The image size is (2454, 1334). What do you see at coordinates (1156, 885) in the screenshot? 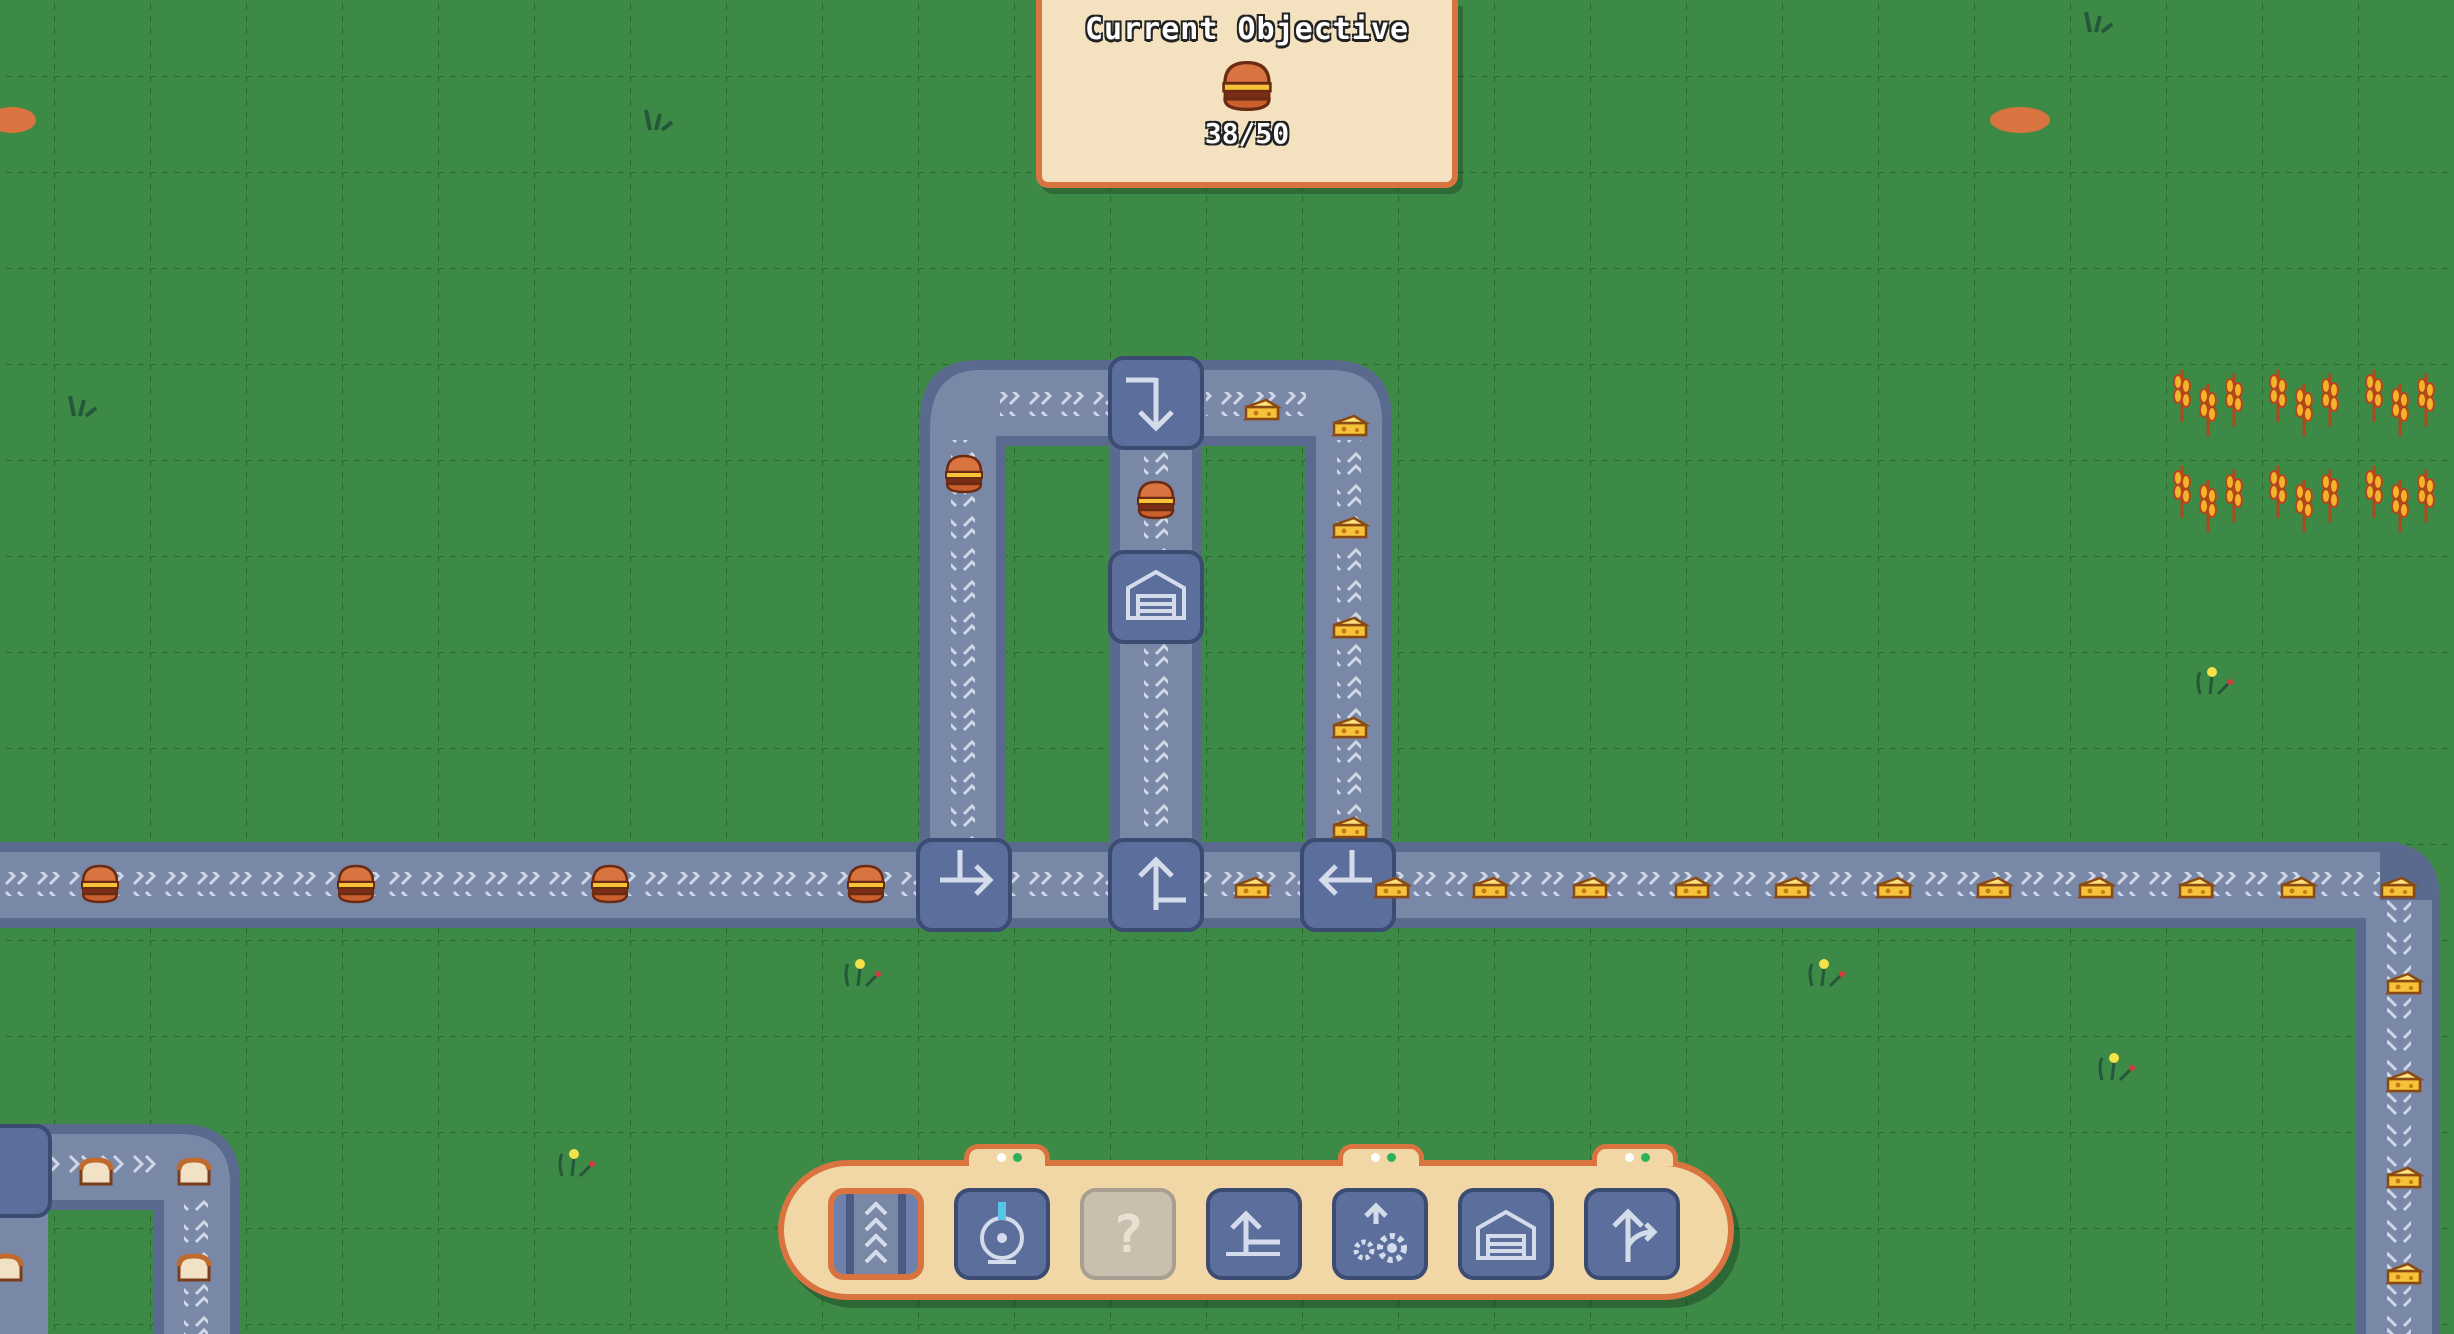
I see `merge-junction-up` at bounding box center [1156, 885].